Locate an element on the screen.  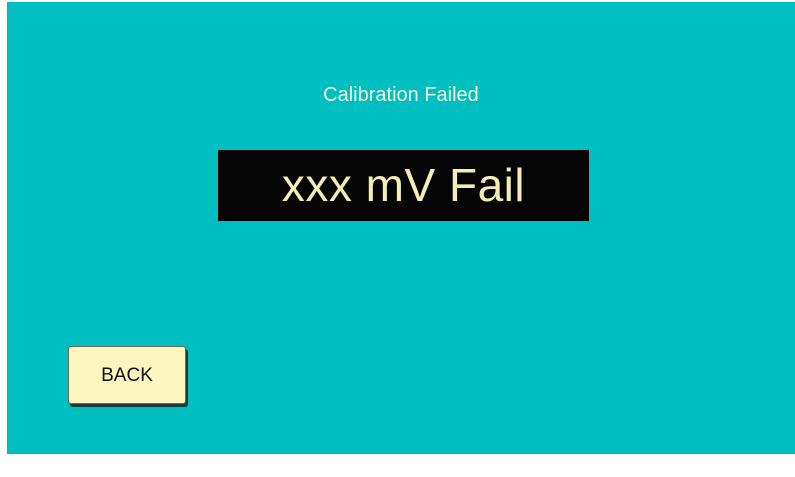
screen-title: Calibration Failed is located at coordinates (401, 95).